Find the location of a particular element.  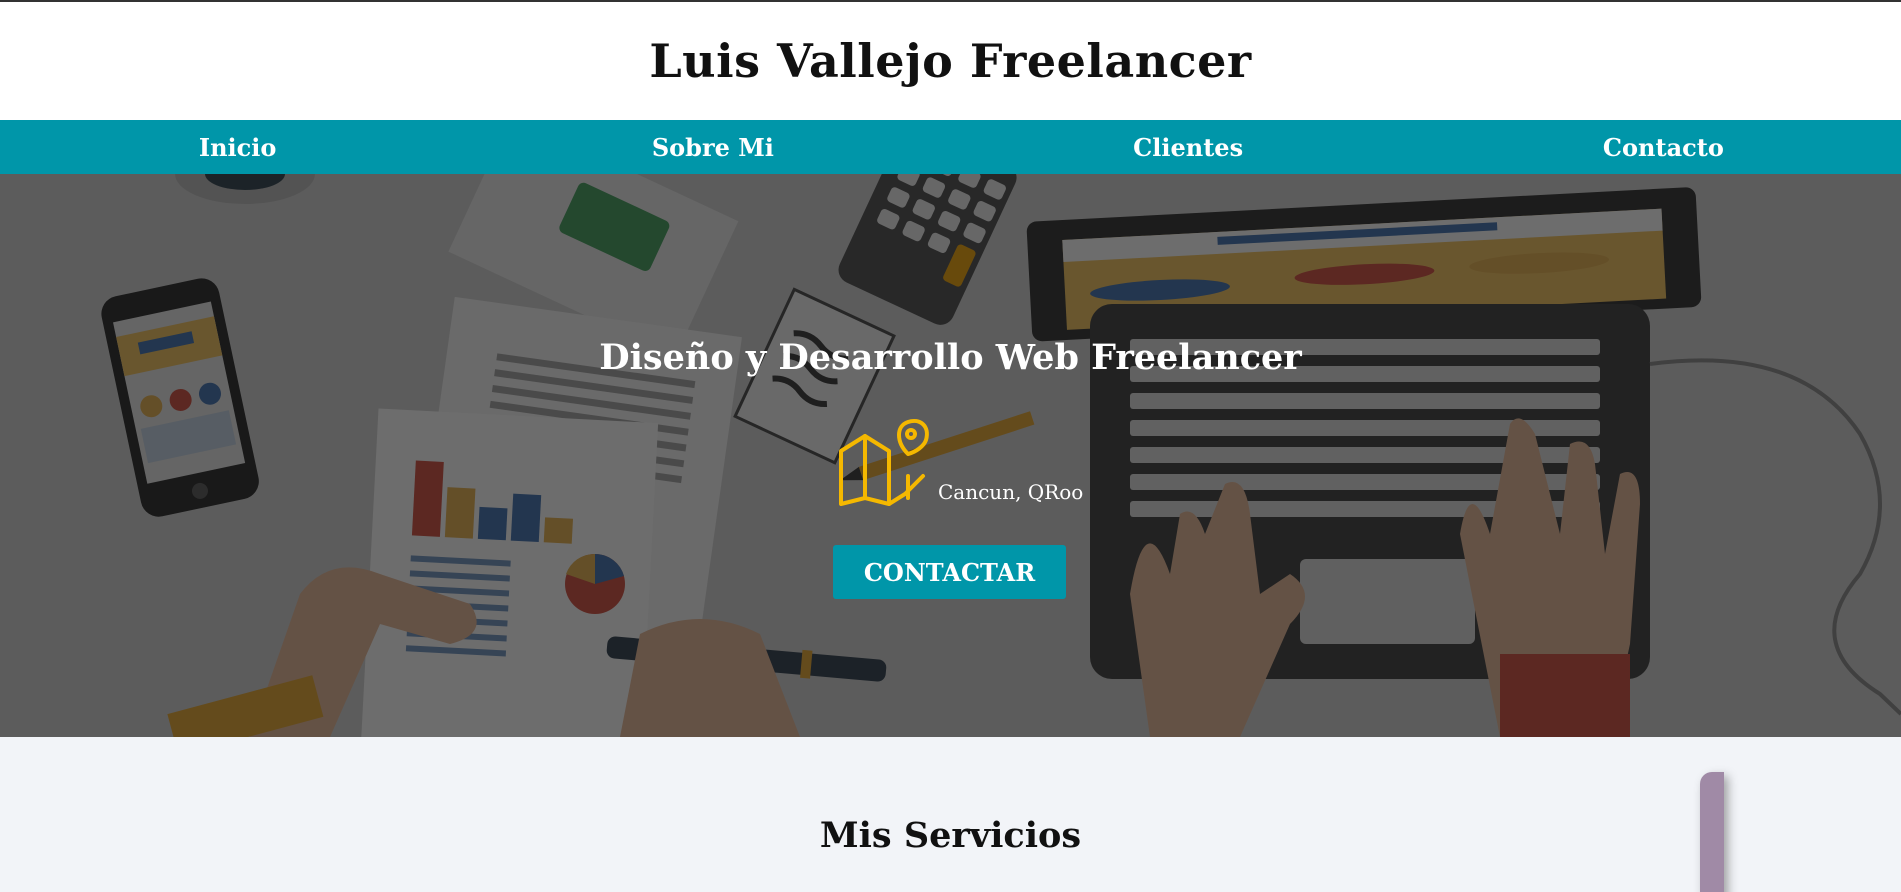

nav-link-clientes: Clientes is located at coordinates (1188, 147).